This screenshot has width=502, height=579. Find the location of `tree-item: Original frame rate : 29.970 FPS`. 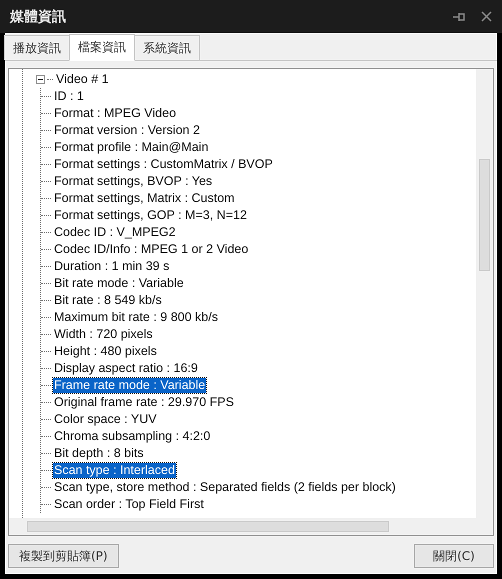

tree-item: Original frame rate : 29.970 FPS is located at coordinates (144, 402).